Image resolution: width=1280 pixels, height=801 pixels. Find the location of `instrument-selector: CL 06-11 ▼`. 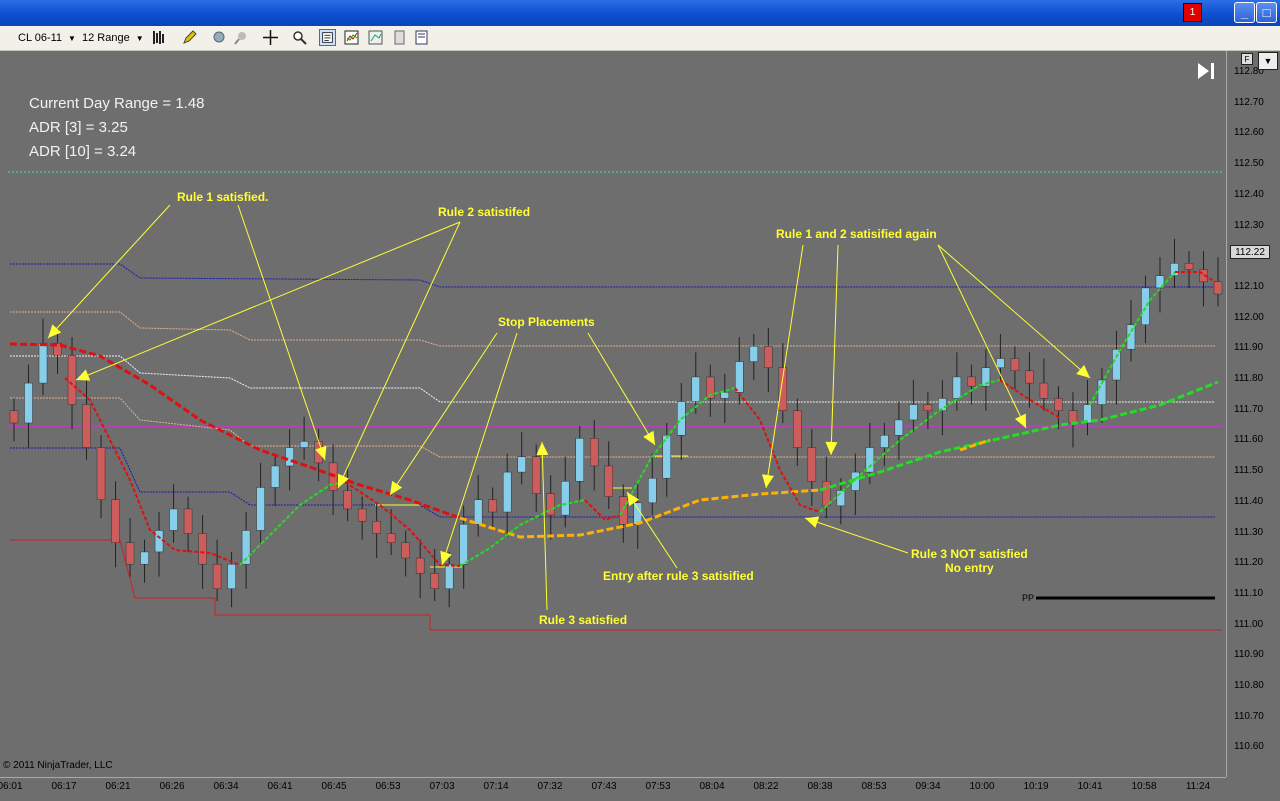

instrument-selector: CL 06-11 ▼ is located at coordinates (47, 38).